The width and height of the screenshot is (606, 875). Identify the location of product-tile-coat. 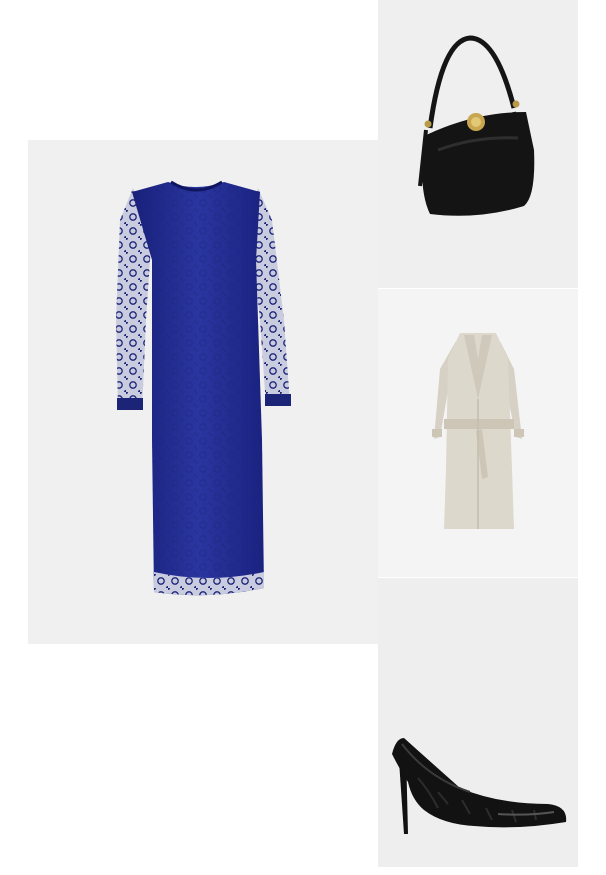
(478, 433).